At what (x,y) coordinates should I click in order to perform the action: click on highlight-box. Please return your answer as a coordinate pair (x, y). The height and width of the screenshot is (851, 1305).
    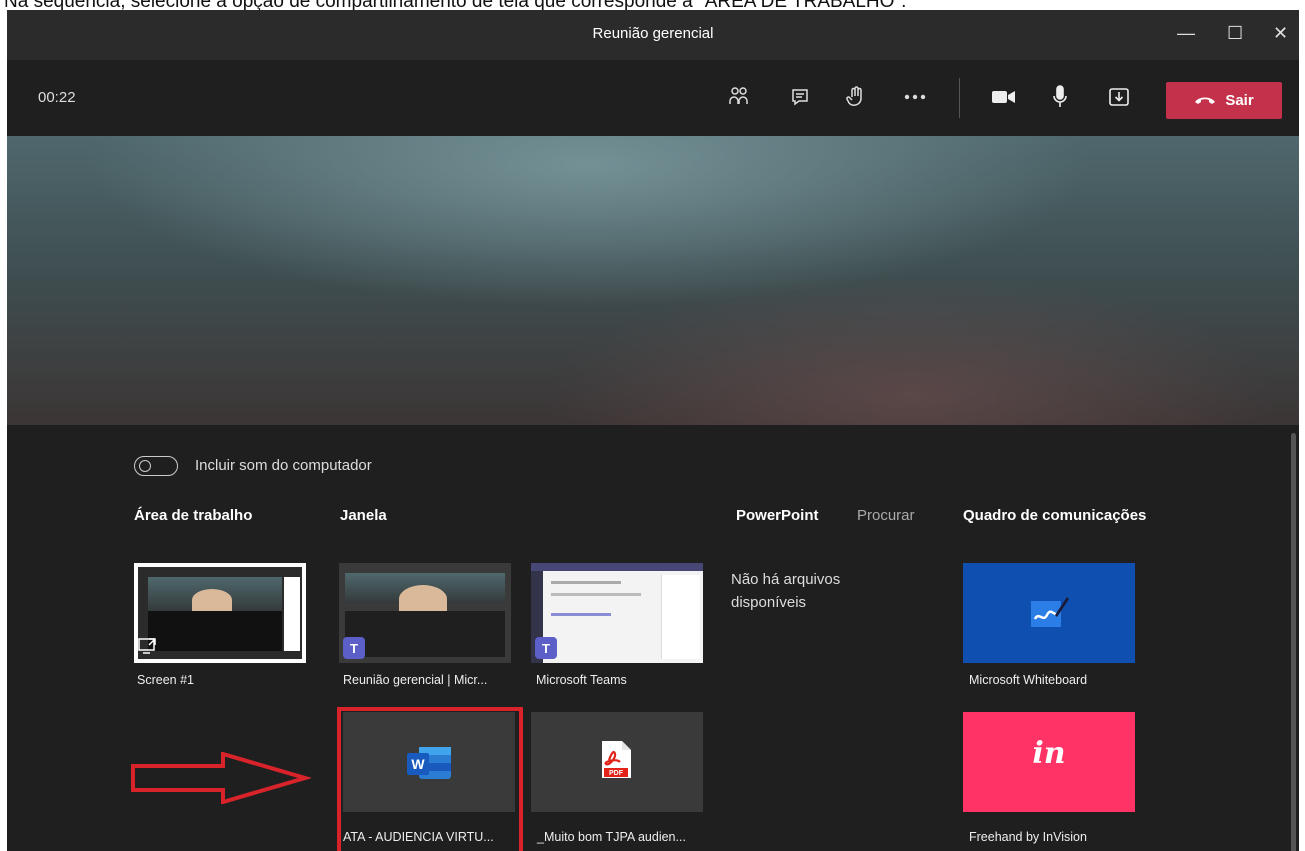
    Looking at the image, I should click on (430, 779).